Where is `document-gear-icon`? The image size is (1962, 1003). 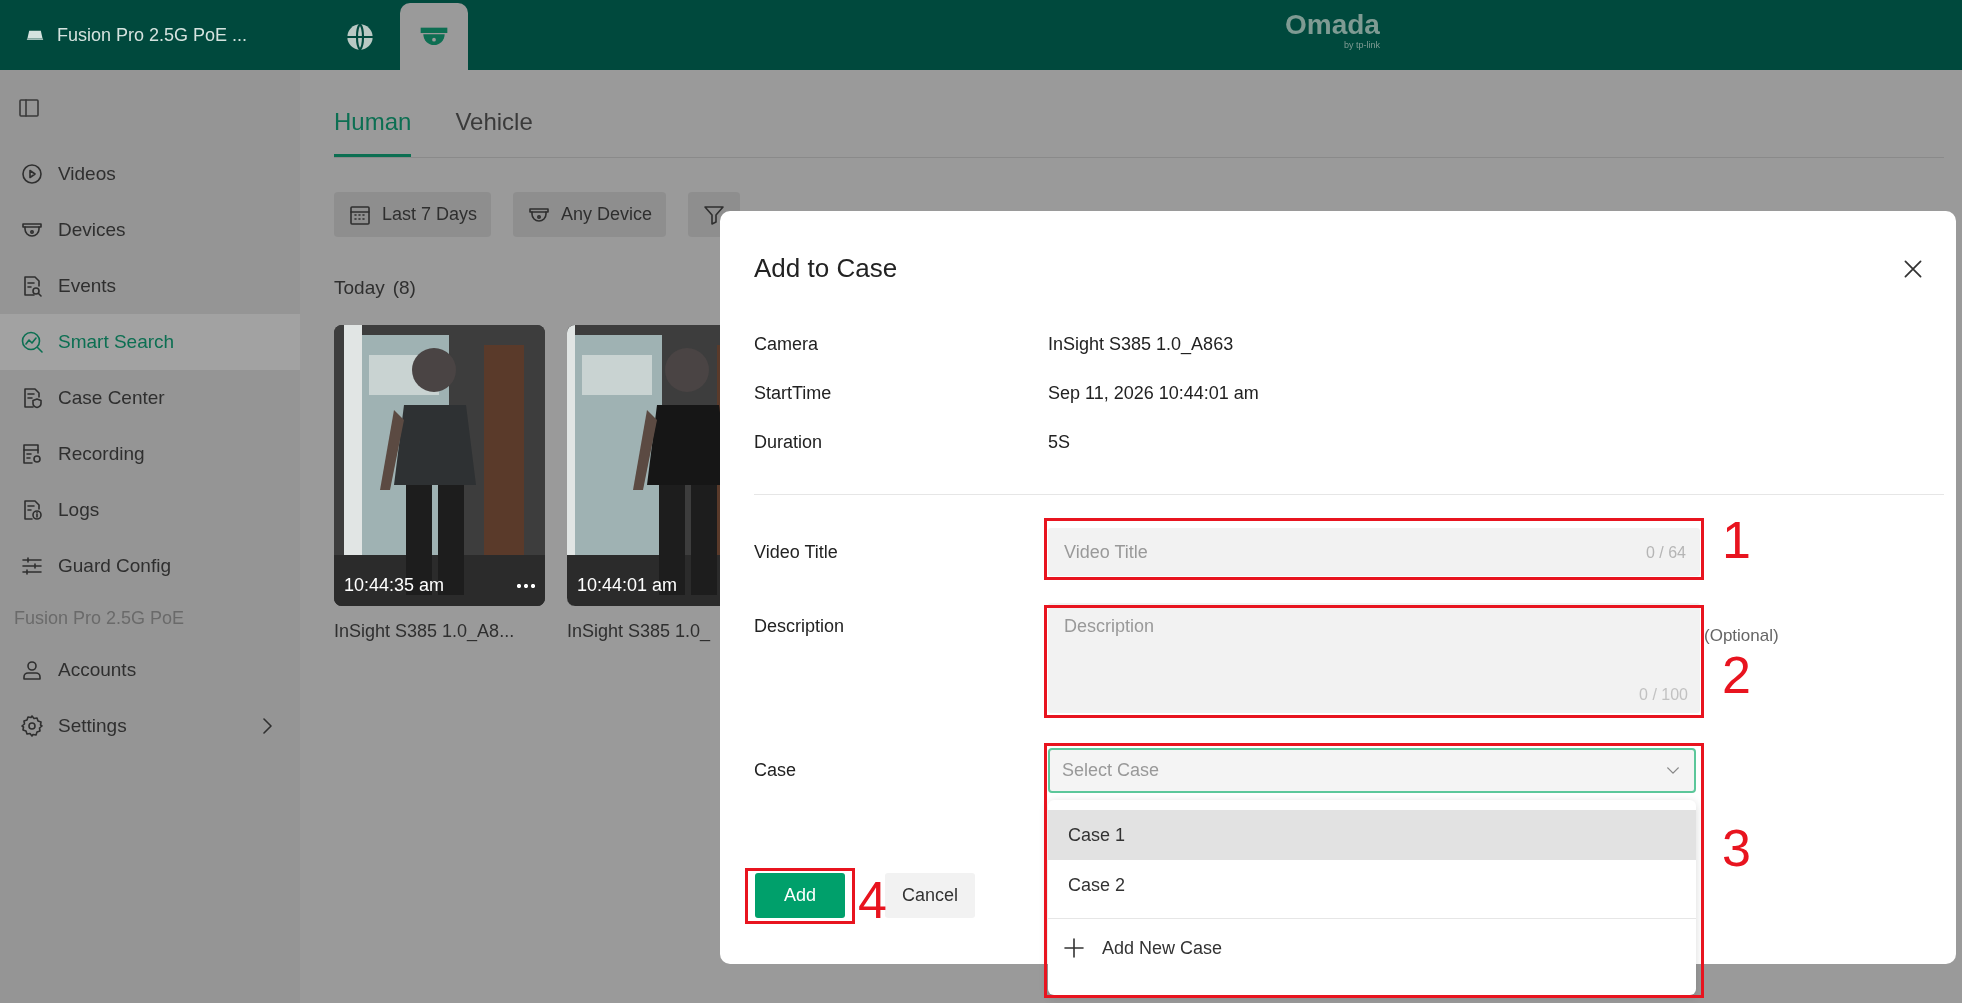 document-gear-icon is located at coordinates (32, 454).